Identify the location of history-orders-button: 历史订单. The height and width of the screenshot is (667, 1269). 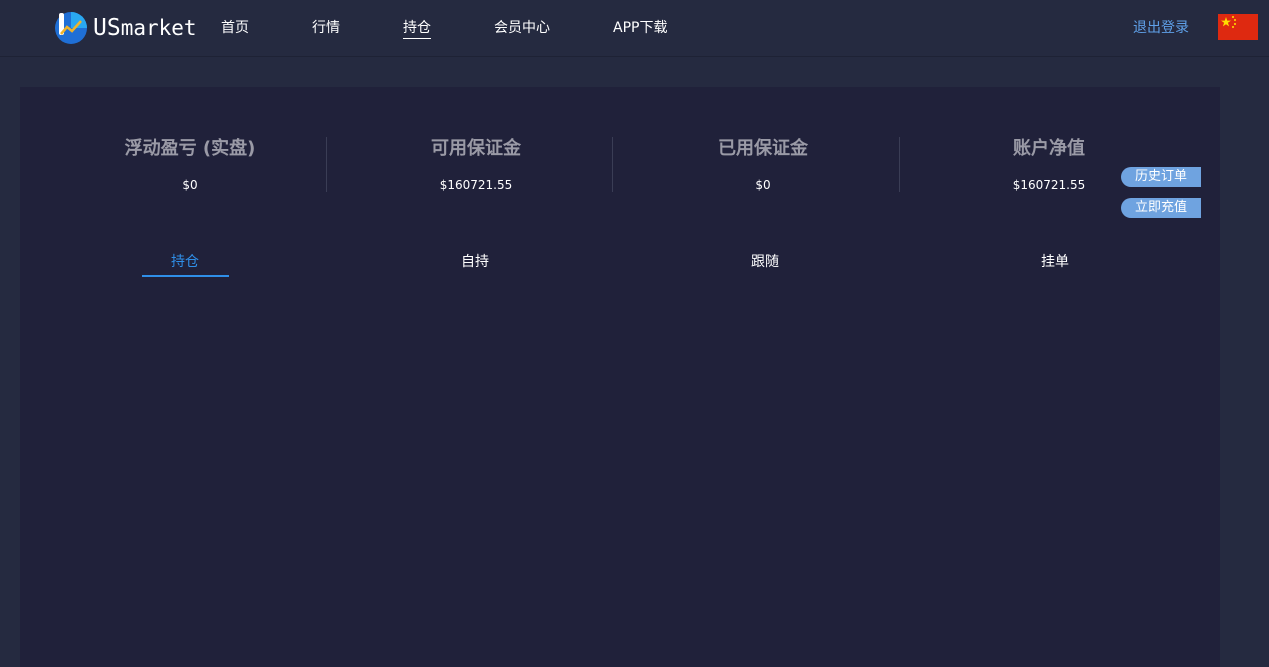
(1161, 177).